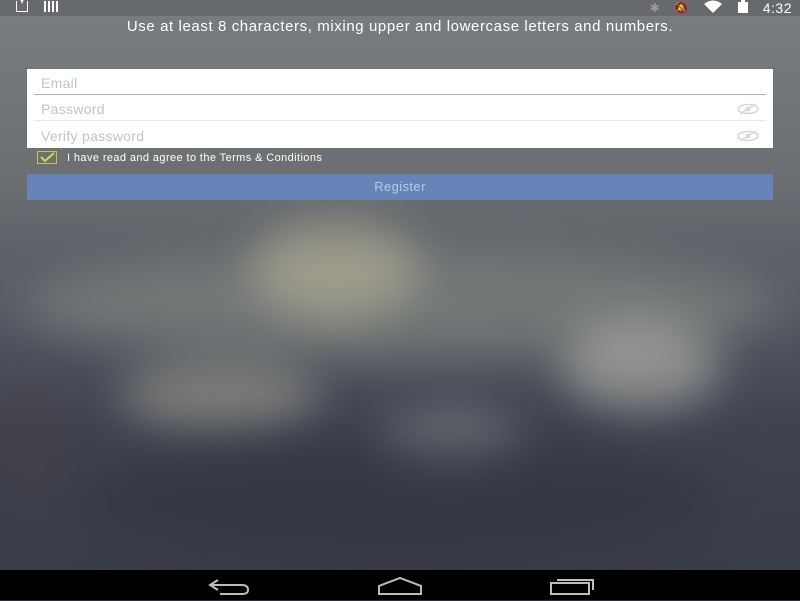 The height and width of the screenshot is (601, 800). Describe the element at coordinates (681, 8) in the screenshot. I see `mute-icon: 🔕` at that location.